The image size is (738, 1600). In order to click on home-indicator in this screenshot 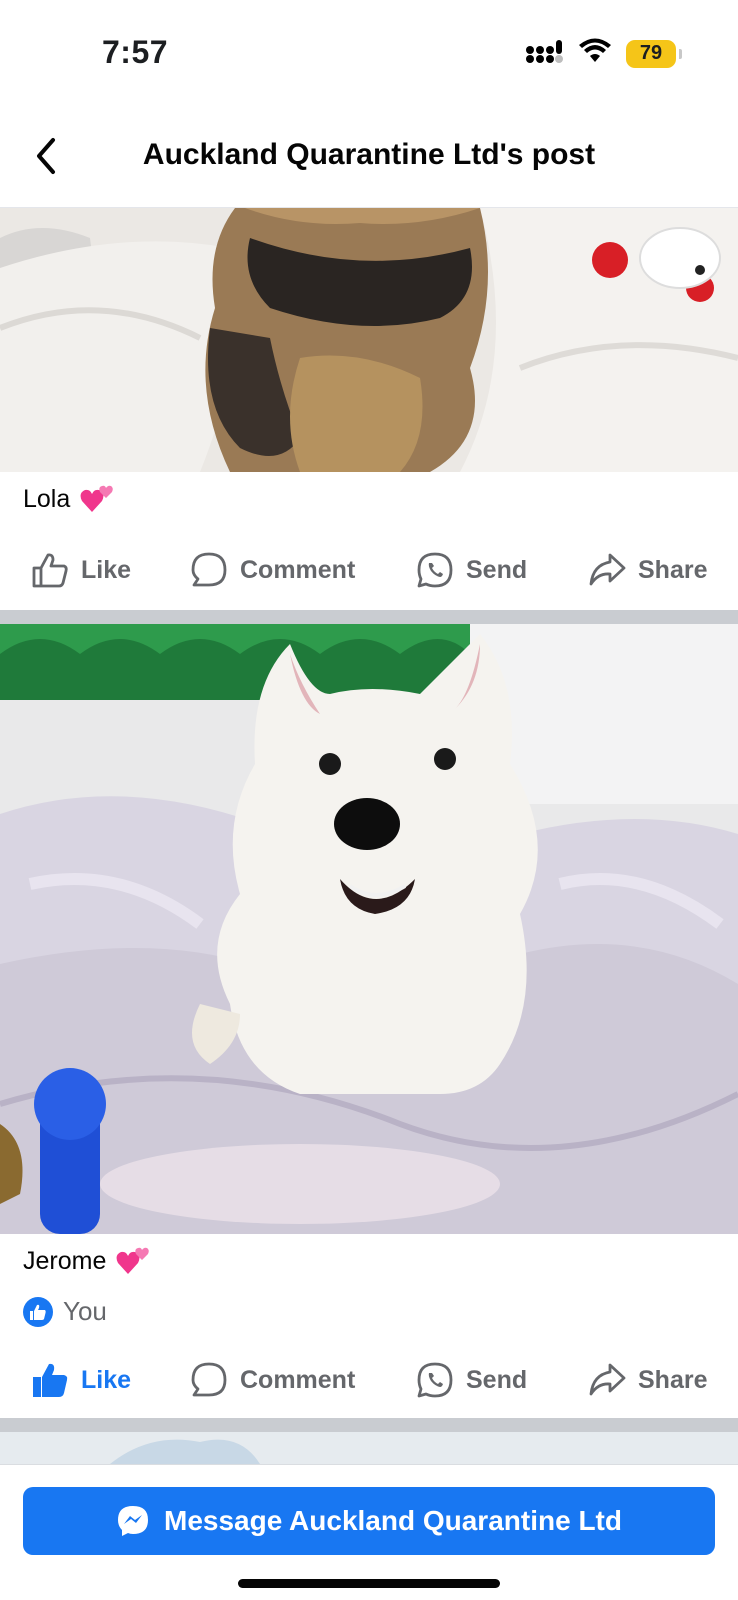, I will do `click(369, 1583)`.